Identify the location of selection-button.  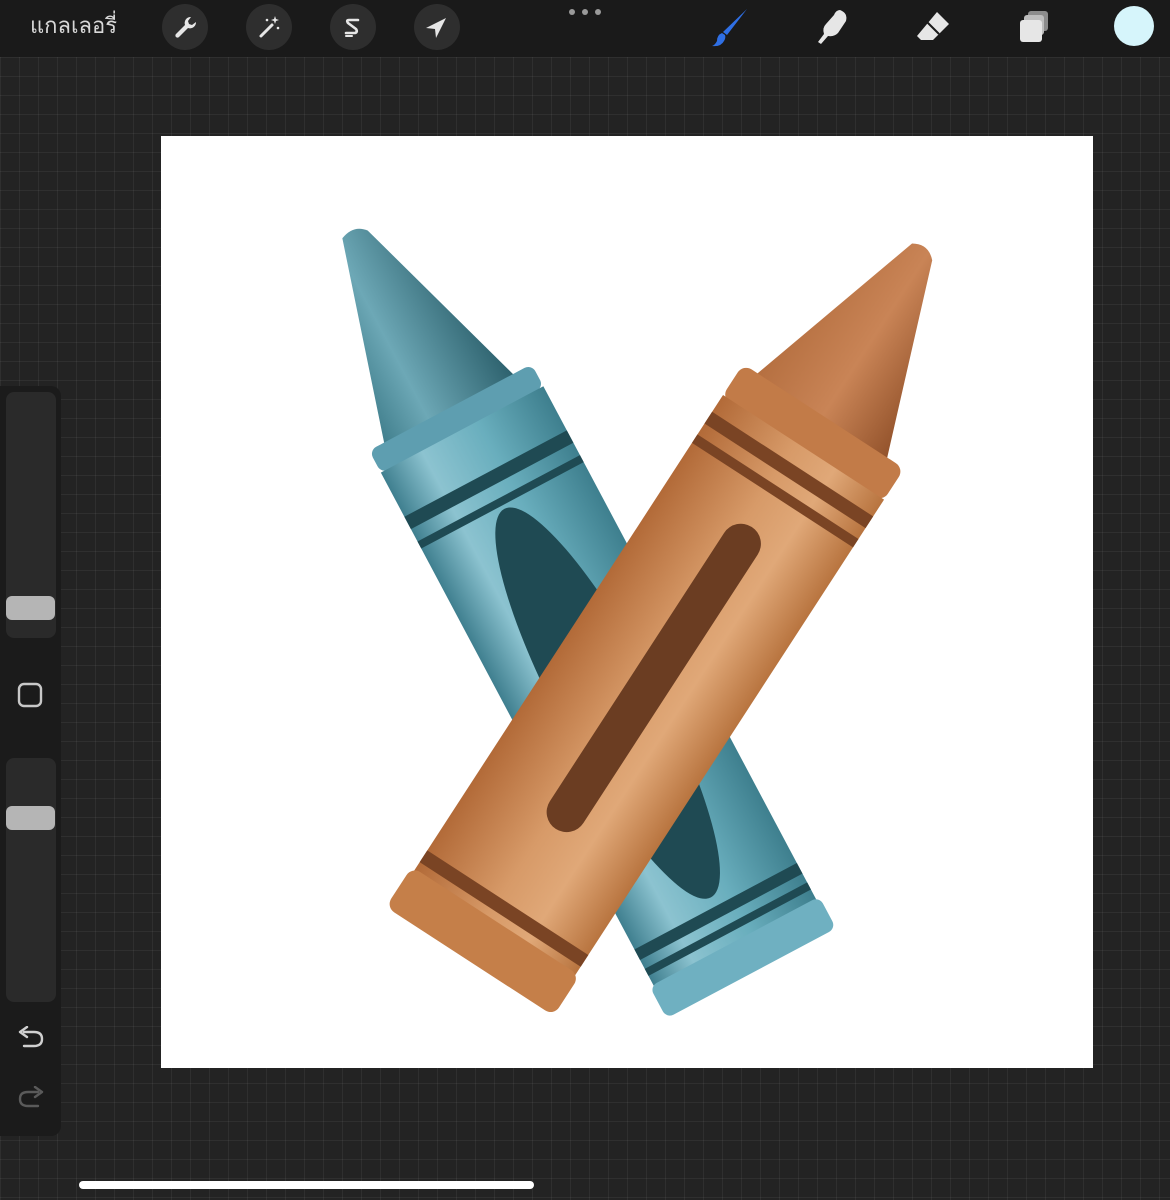
(353, 27).